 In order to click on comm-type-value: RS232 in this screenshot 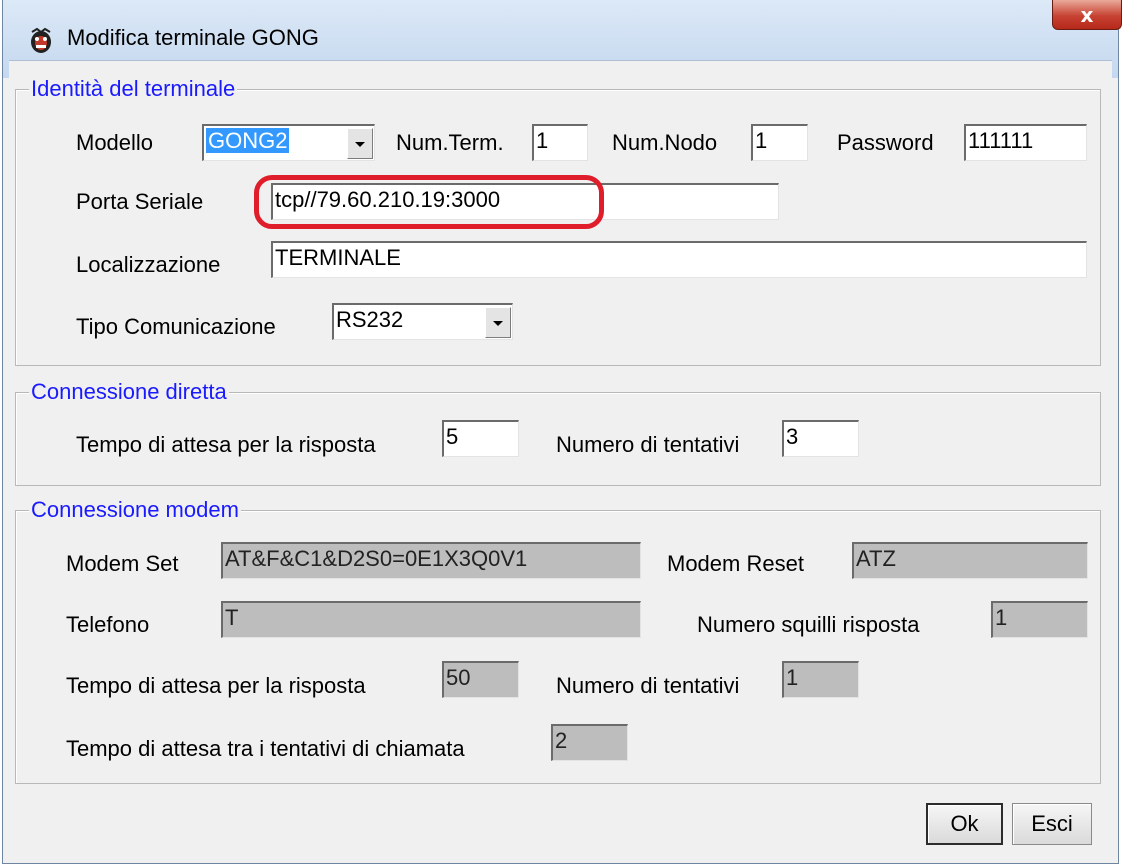, I will do `click(370, 319)`.